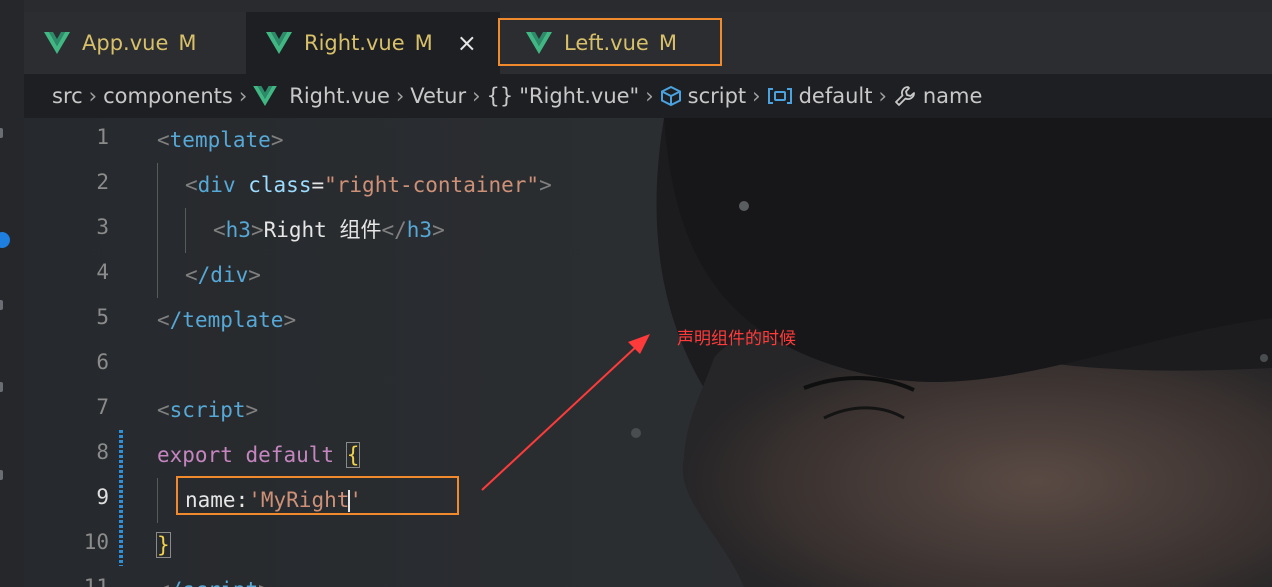  What do you see at coordinates (438, 96) in the screenshot?
I see `breadcrumb-item-vetur: Vetur` at bounding box center [438, 96].